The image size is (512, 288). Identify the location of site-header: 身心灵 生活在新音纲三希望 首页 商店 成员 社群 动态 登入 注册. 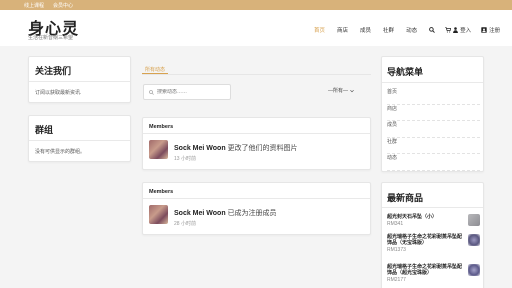
(256, 28).